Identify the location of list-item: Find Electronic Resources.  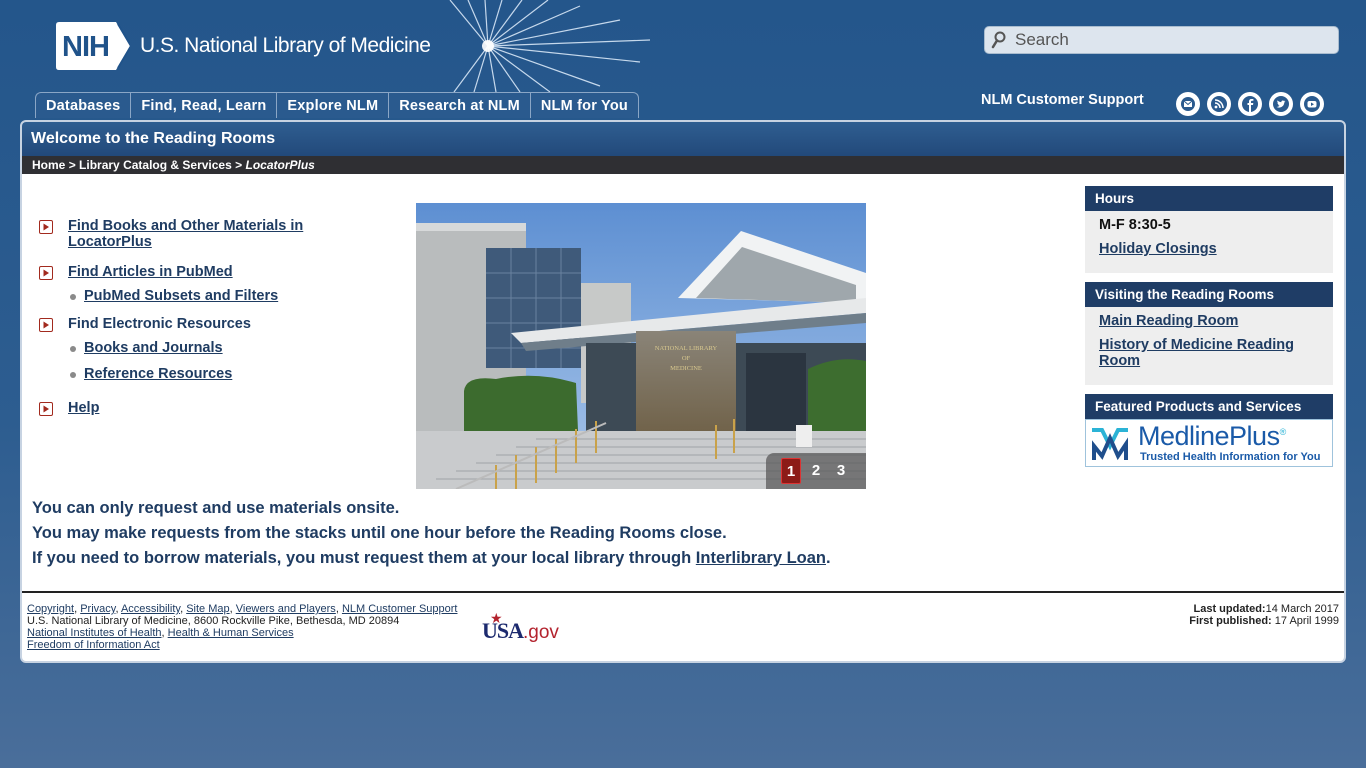
(209, 324).